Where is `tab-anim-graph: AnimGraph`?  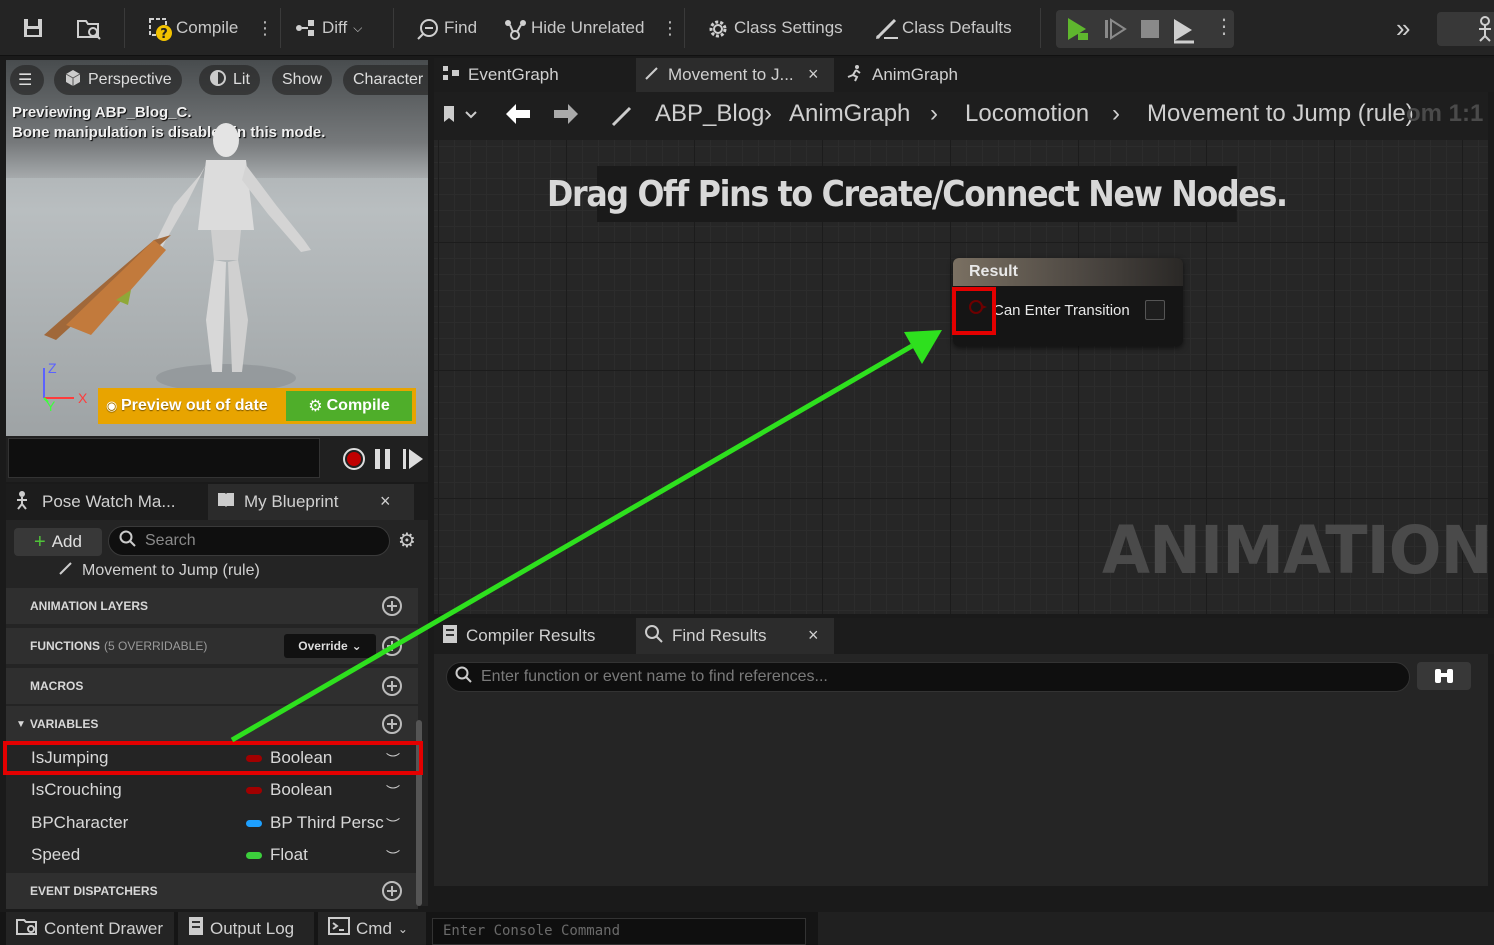
tab-anim-graph: AnimGraph is located at coordinates (918, 75).